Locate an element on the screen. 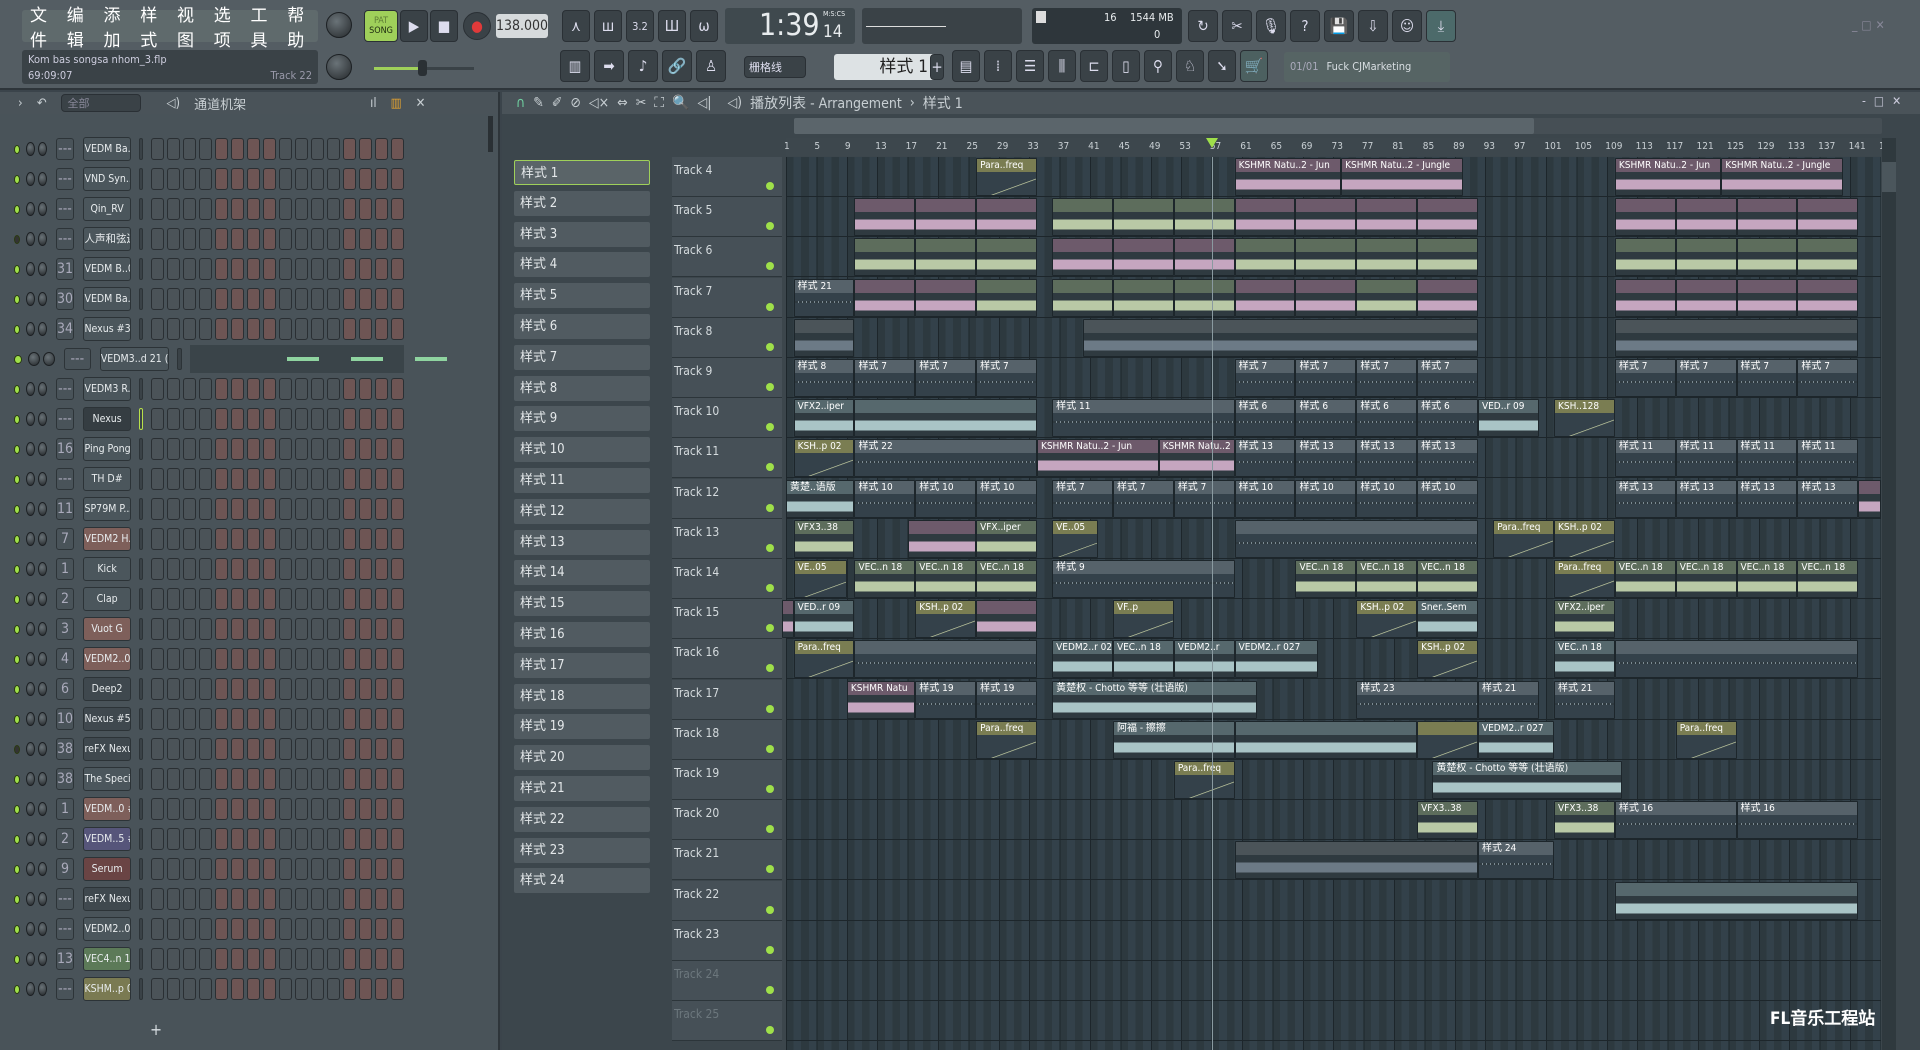 The height and width of the screenshot is (1050, 1920). playlist-clip: 样式 10 is located at coordinates (1447, 498).